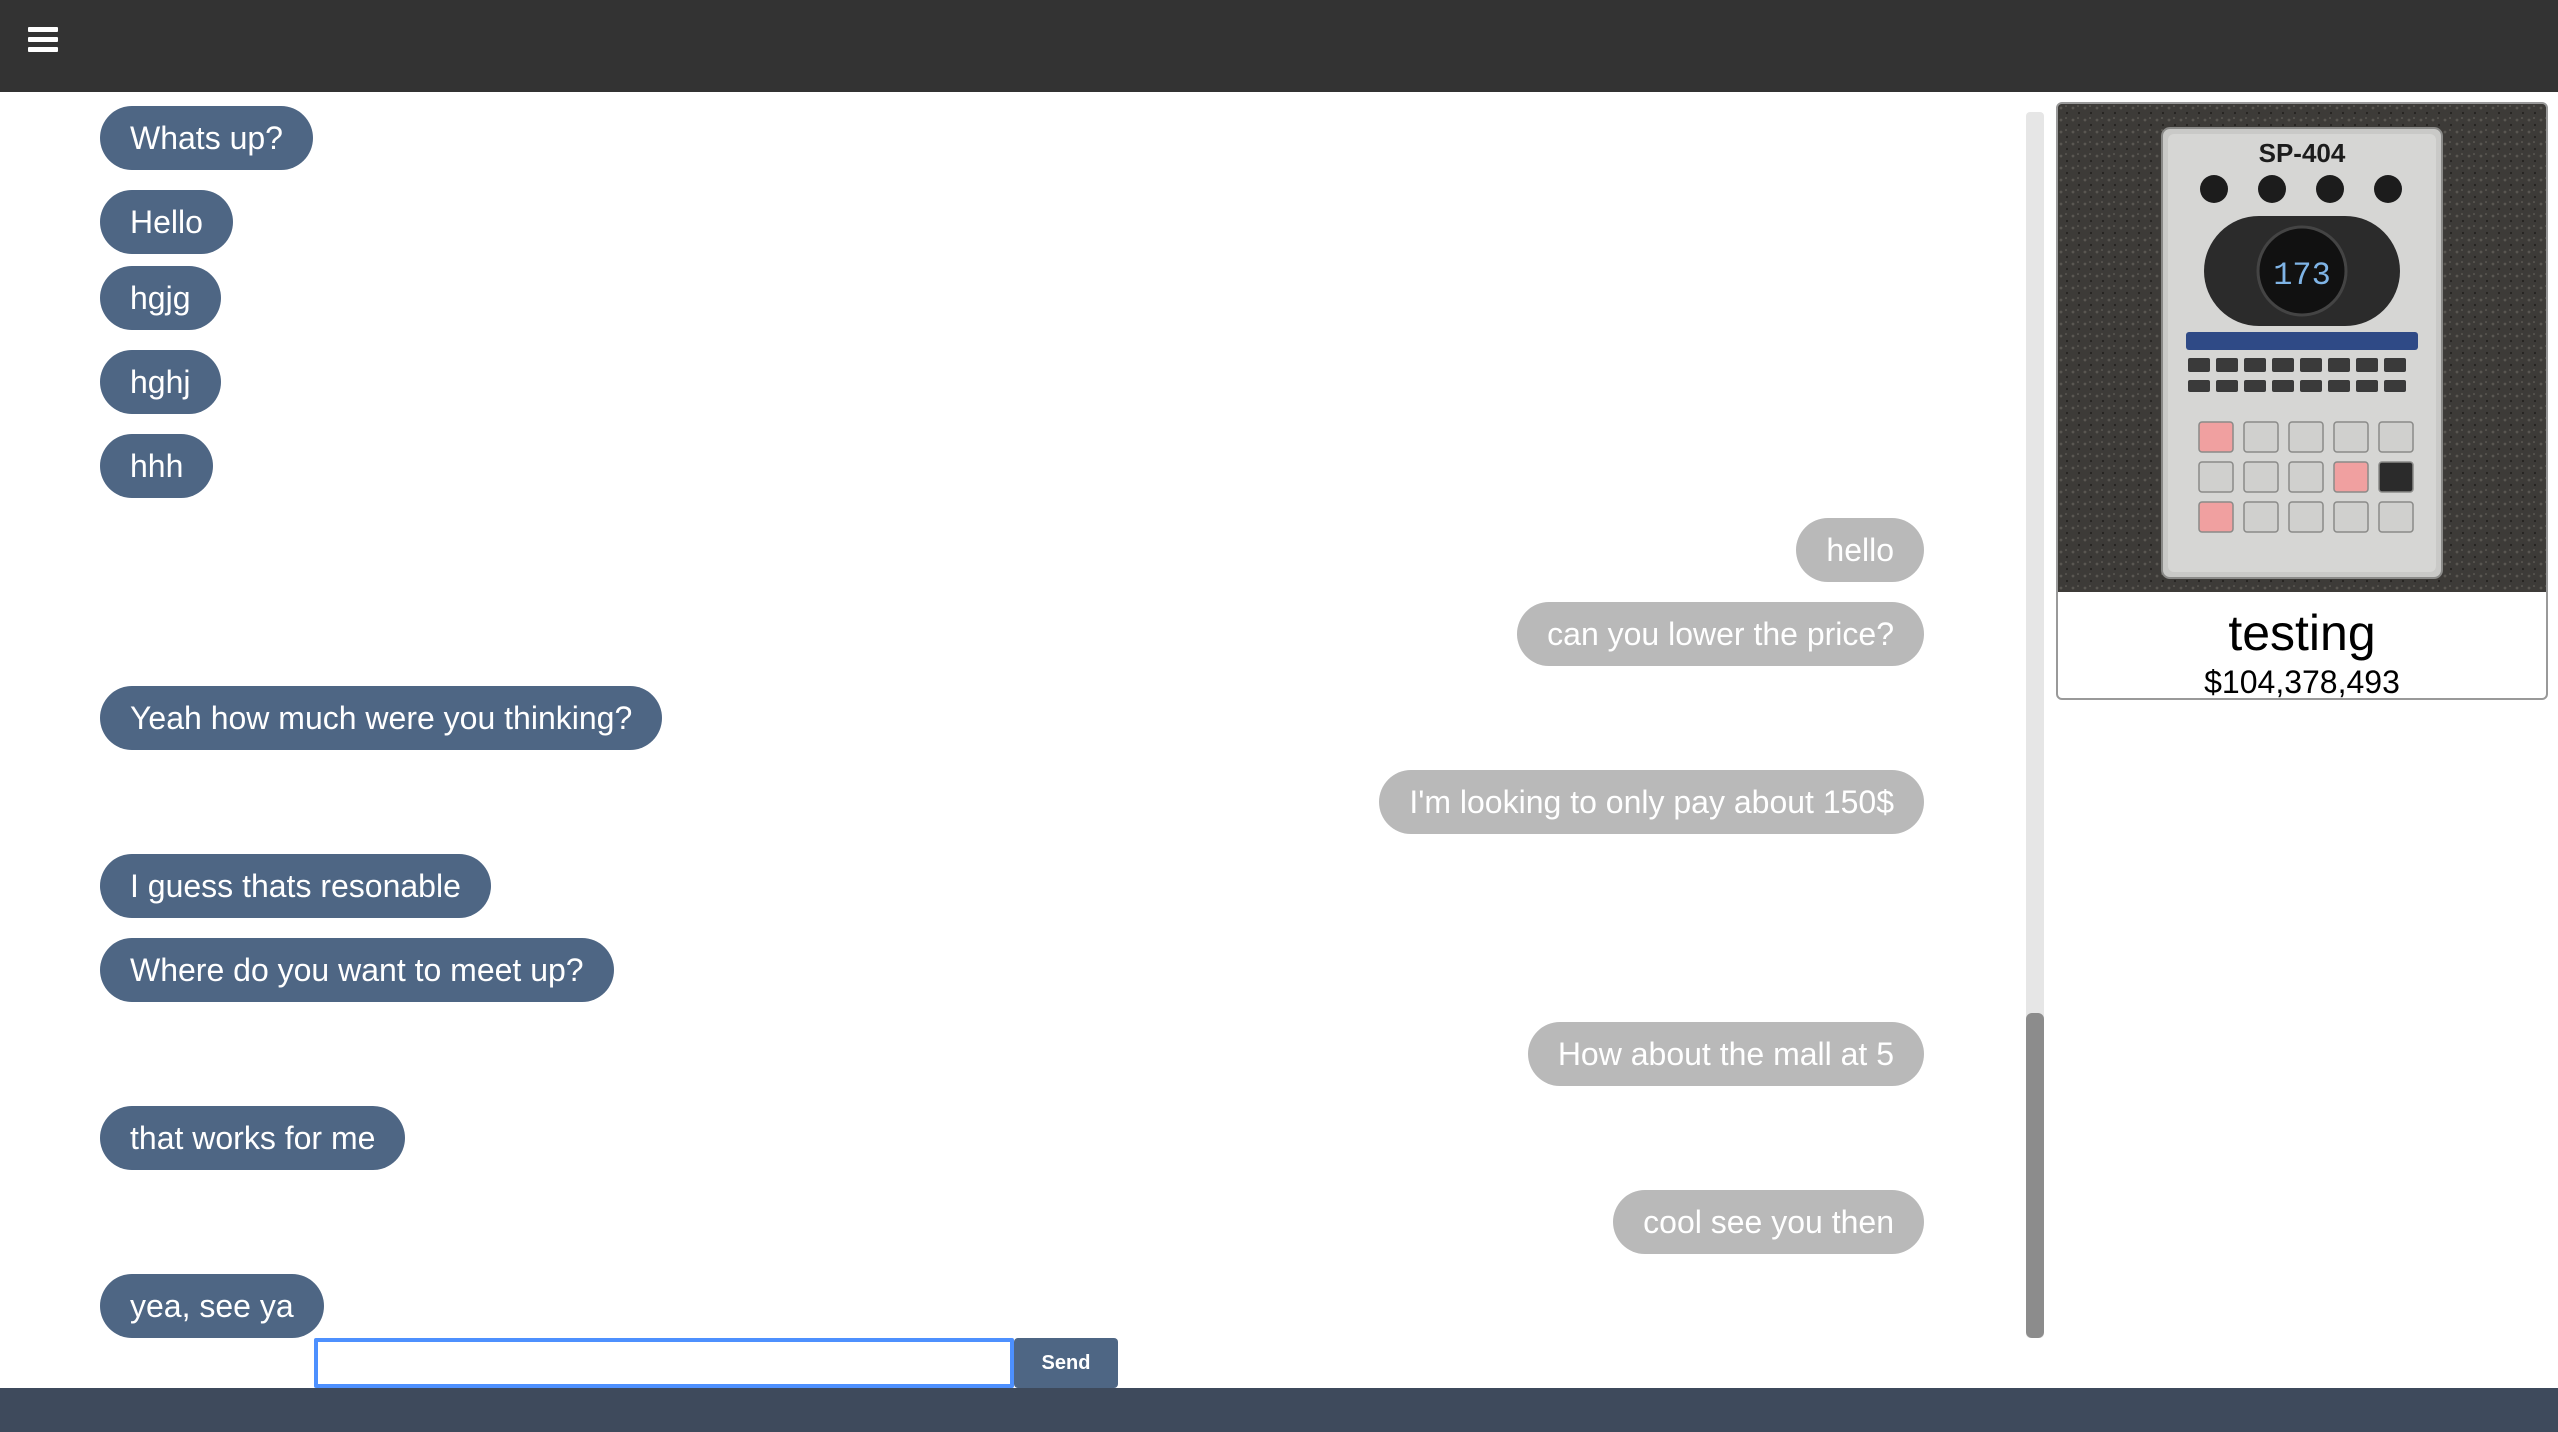 This screenshot has width=2558, height=1432. What do you see at coordinates (1768, 1222) in the screenshot?
I see `message-sent: cool see you then` at bounding box center [1768, 1222].